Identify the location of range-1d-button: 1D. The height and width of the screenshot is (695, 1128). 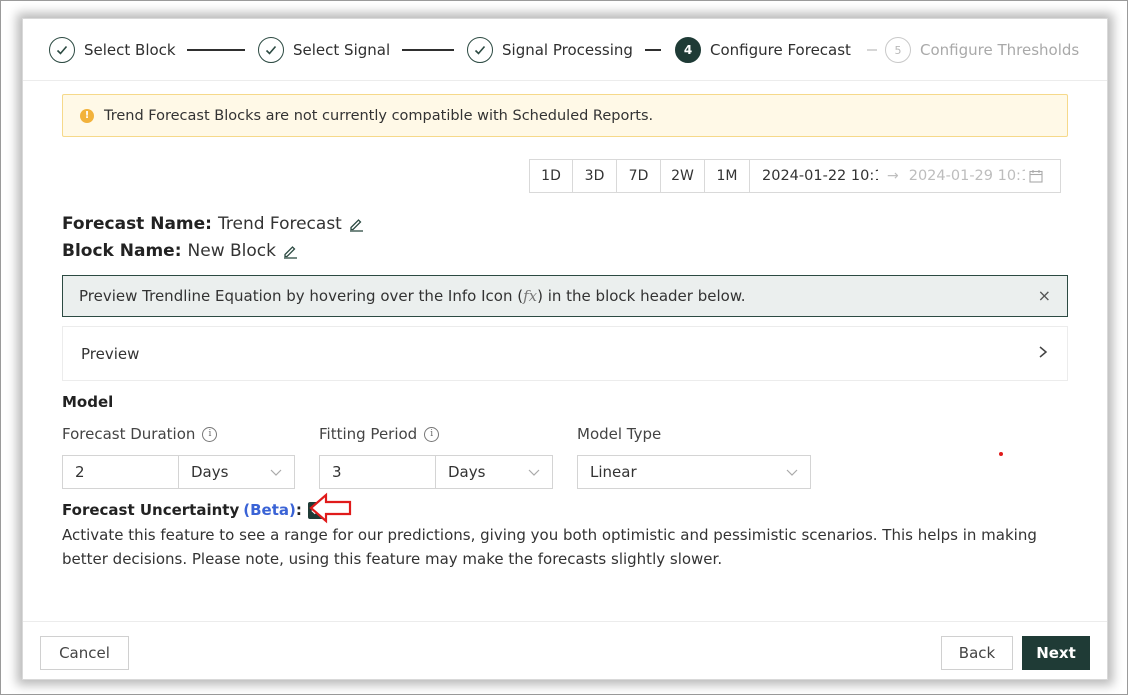
(551, 176).